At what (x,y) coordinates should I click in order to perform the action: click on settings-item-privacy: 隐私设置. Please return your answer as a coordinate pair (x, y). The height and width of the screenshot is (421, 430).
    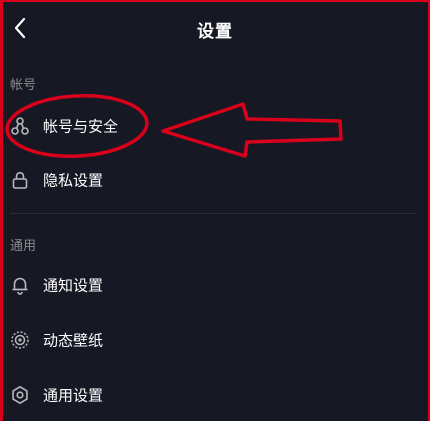
    Looking at the image, I should click on (215, 180).